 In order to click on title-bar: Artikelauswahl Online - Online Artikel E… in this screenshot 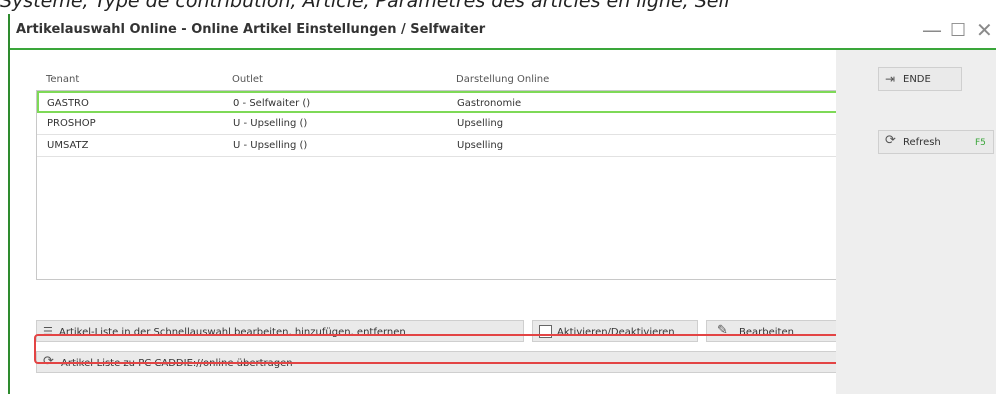, I will do `click(503, 32)`.